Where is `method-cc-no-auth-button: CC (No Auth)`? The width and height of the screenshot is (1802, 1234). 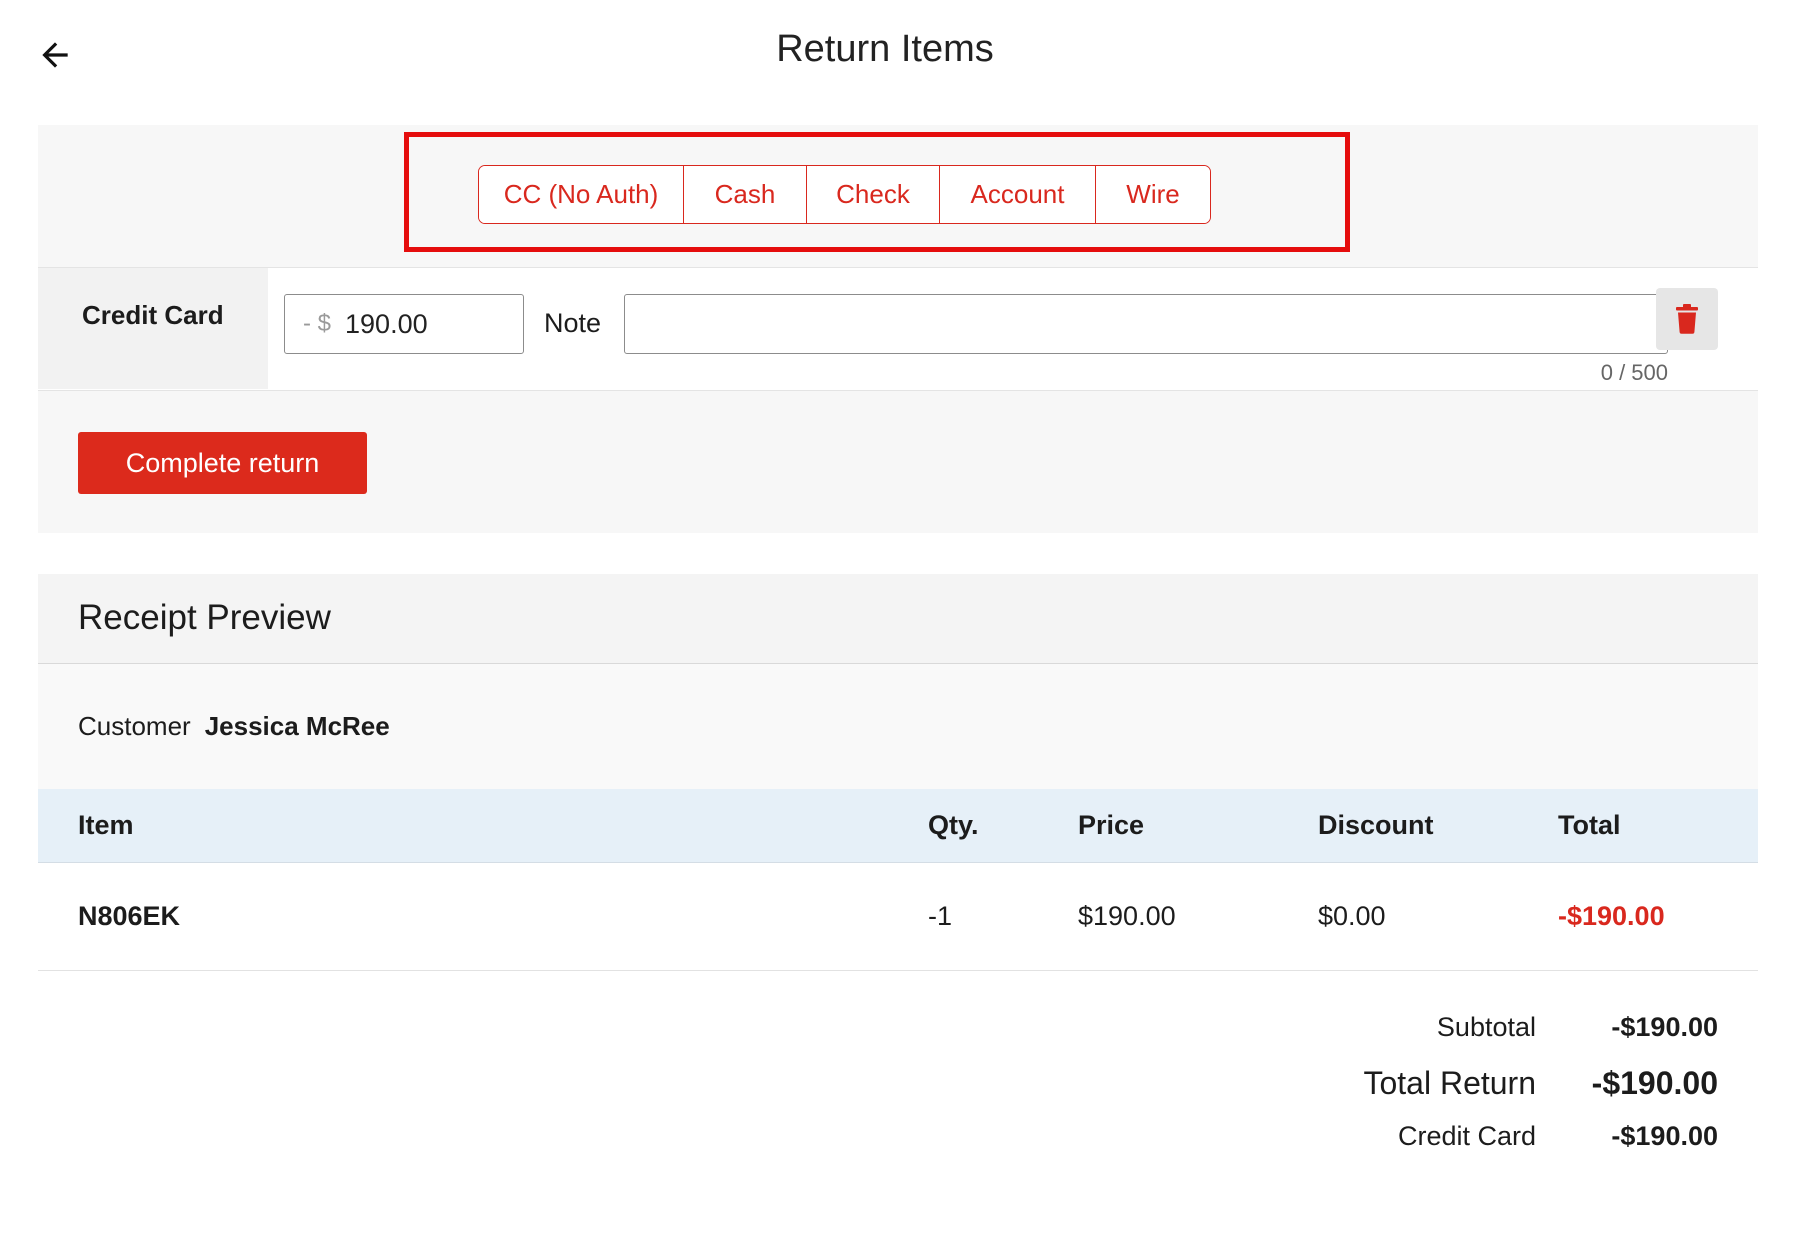
method-cc-no-auth-button: CC (No Auth) is located at coordinates (581, 194).